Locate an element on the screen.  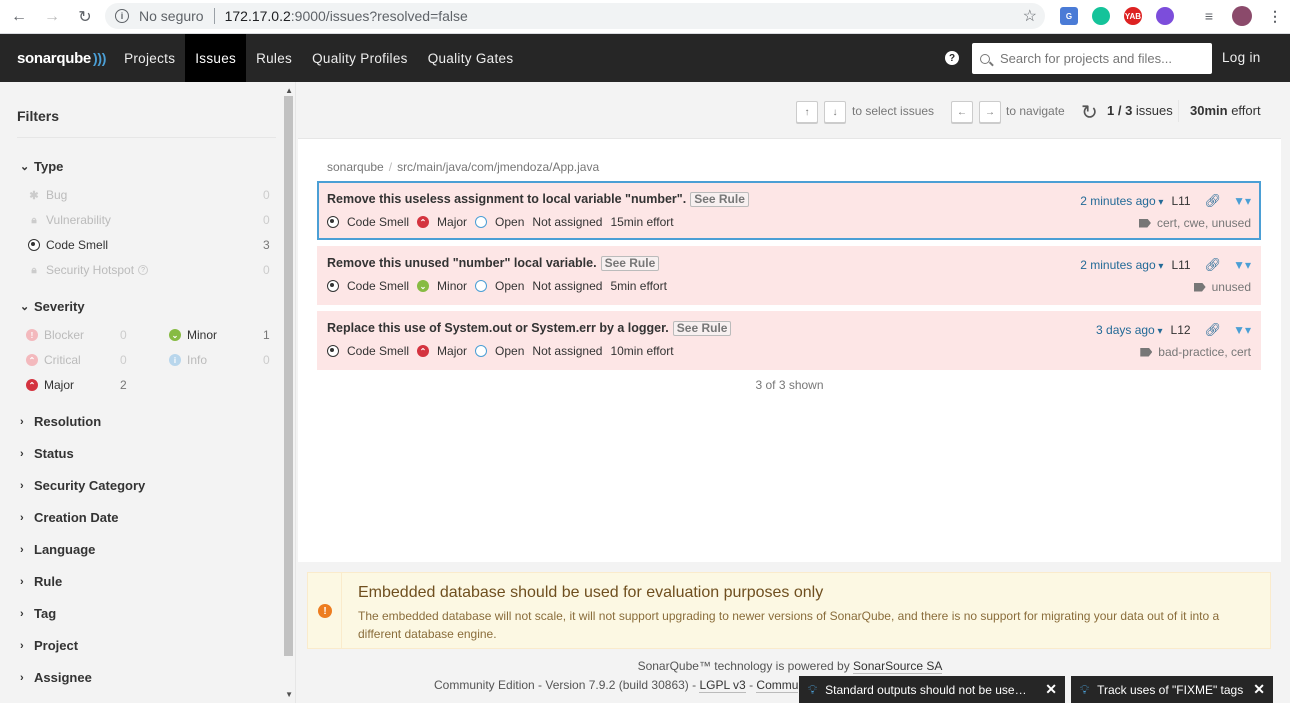
facet-item-info: i Info is located at coordinates (188, 360).